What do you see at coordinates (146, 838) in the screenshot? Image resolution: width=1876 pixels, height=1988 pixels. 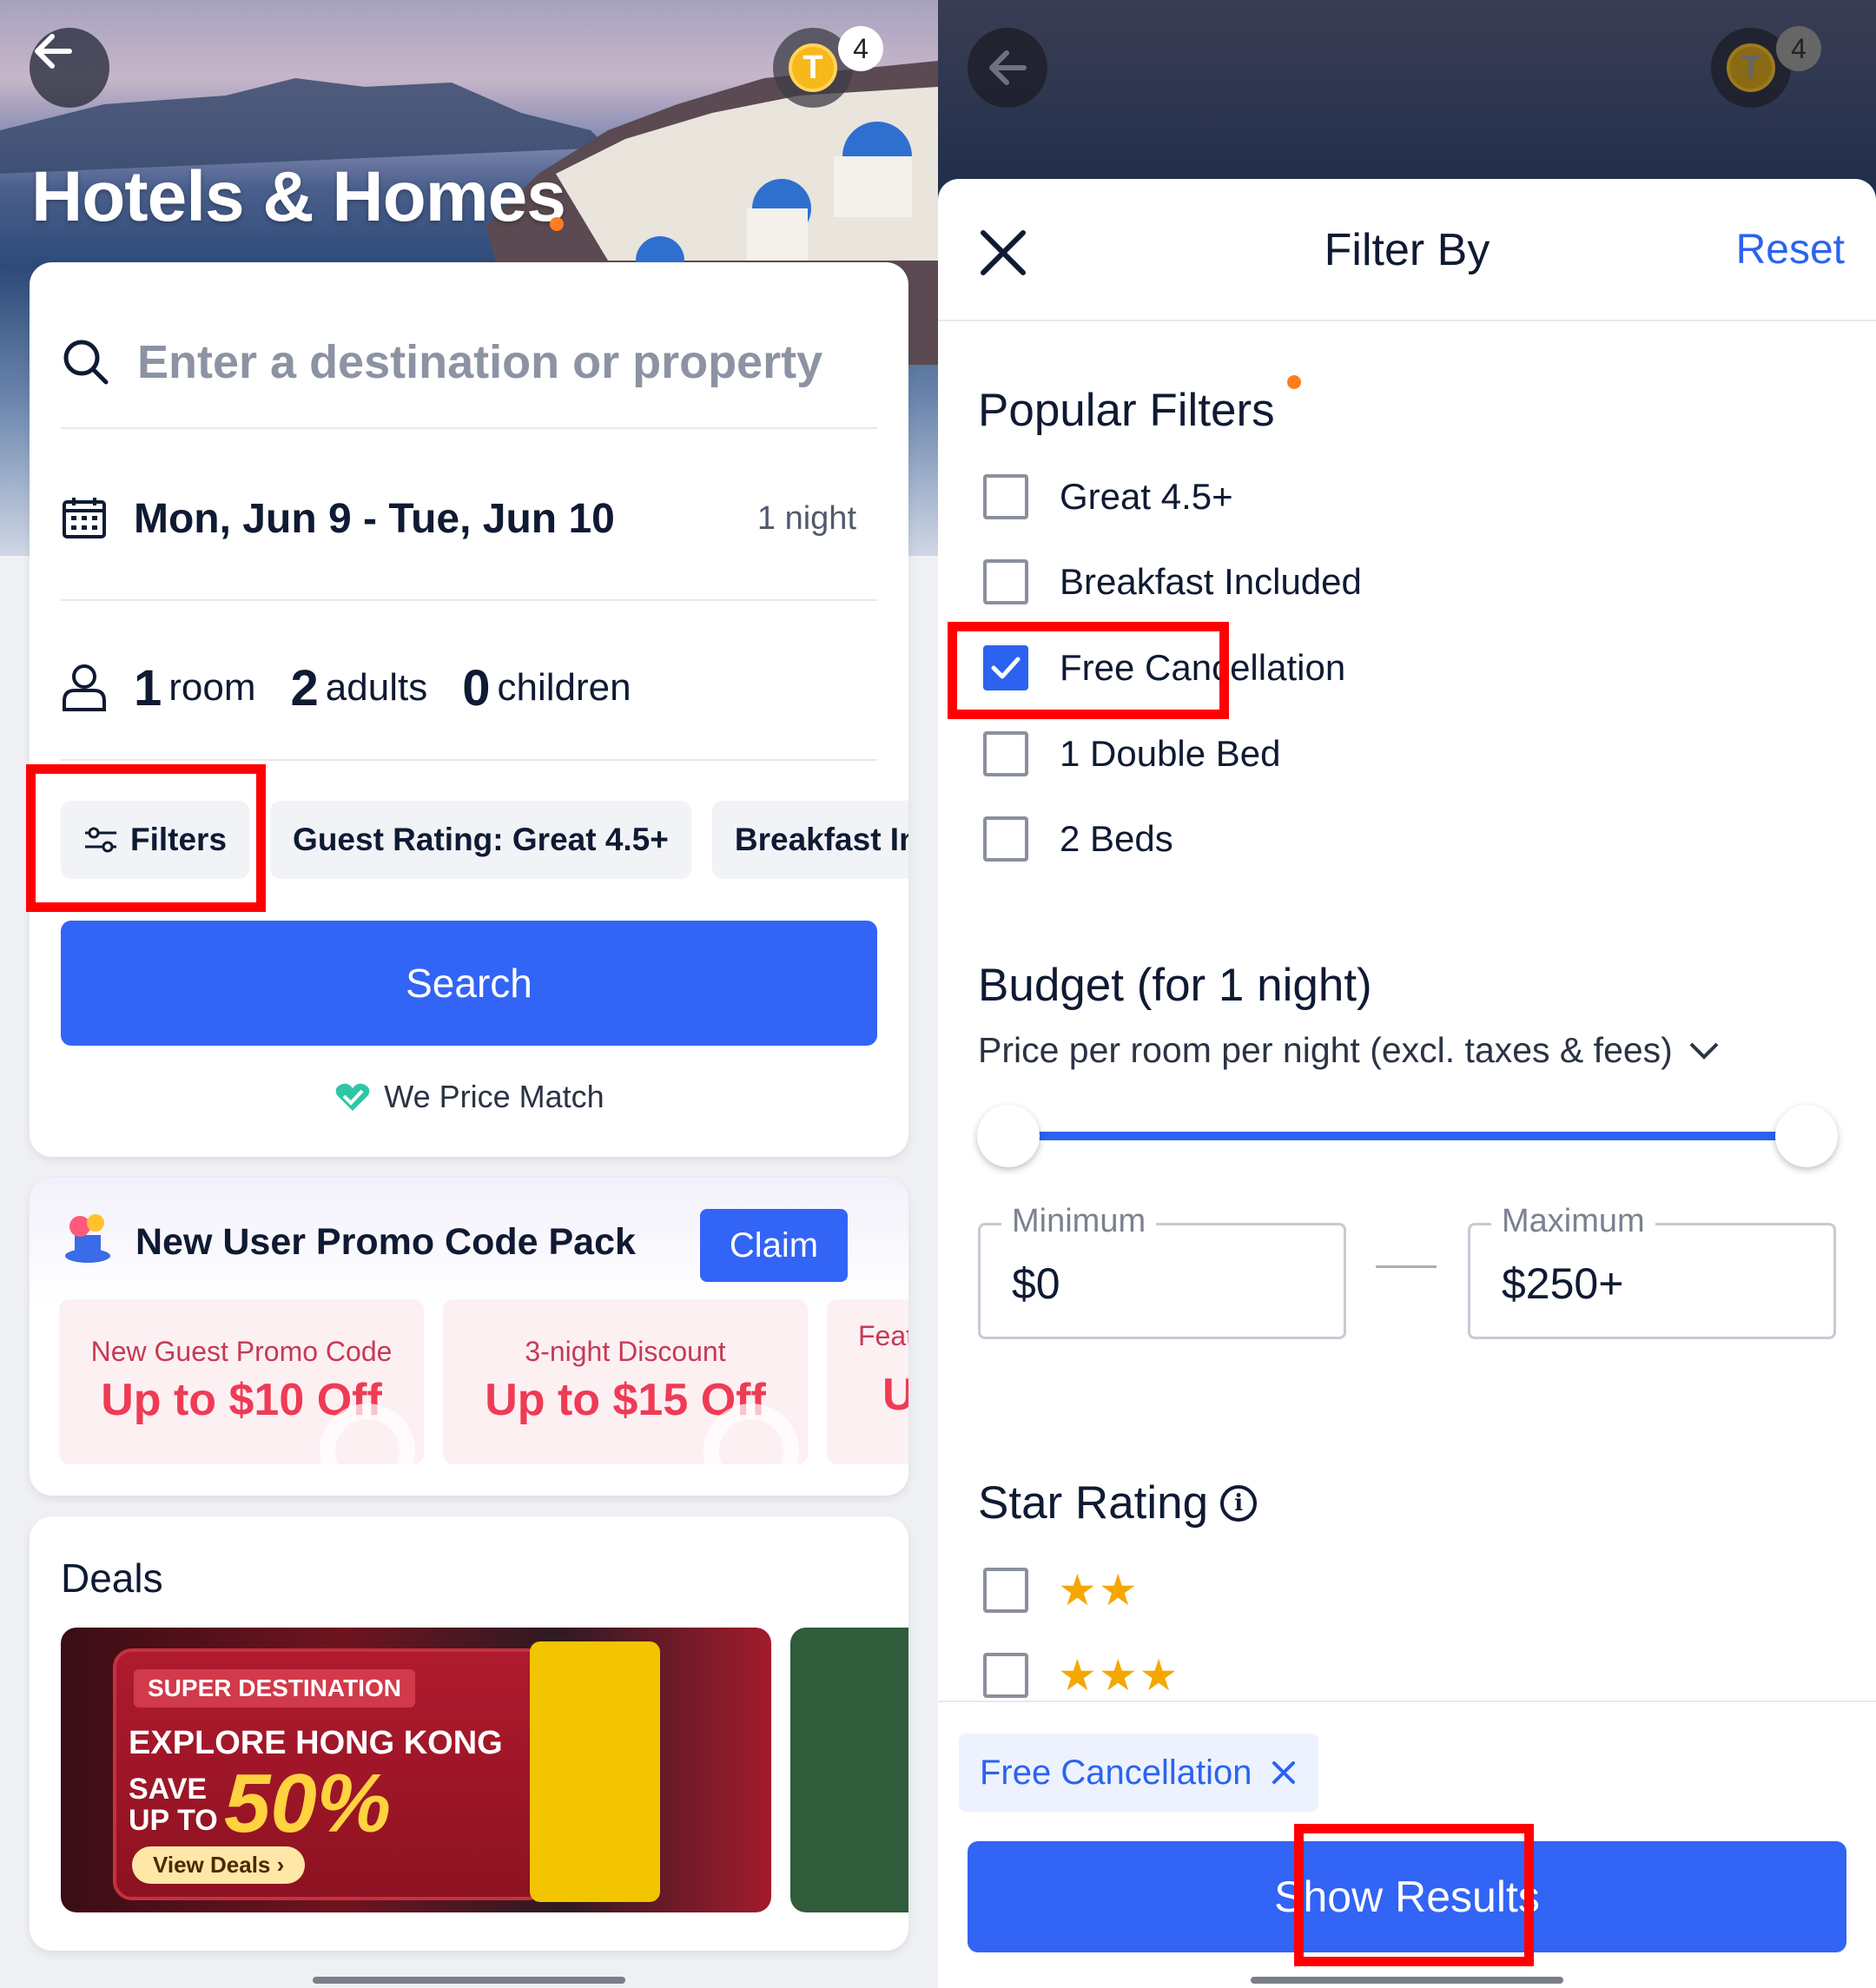 I see `highlight-filters` at bounding box center [146, 838].